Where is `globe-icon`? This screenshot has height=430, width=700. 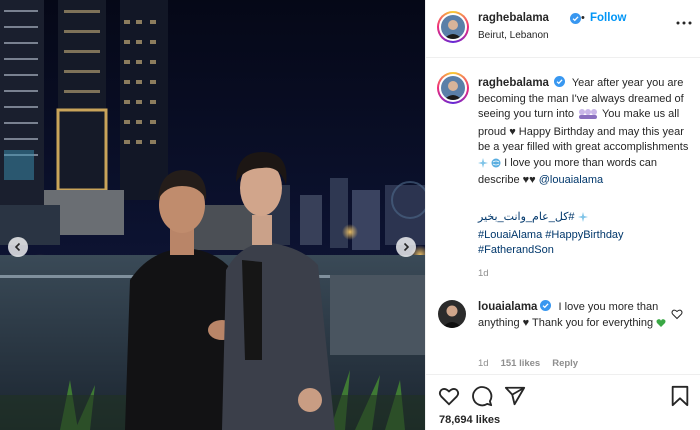
globe-icon is located at coordinates (496, 166).